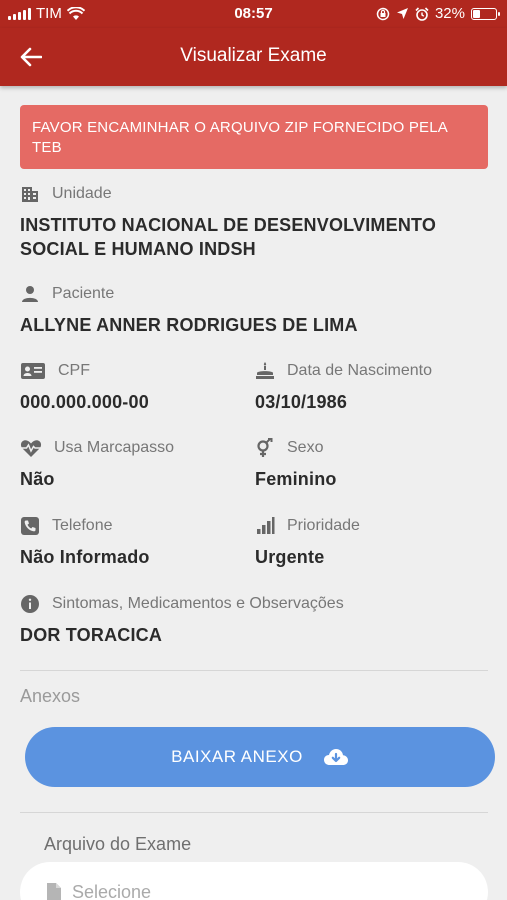 Image resolution: width=507 pixels, height=900 pixels. Describe the element at coordinates (82, 193) in the screenshot. I see `field-label: Unidade` at that location.